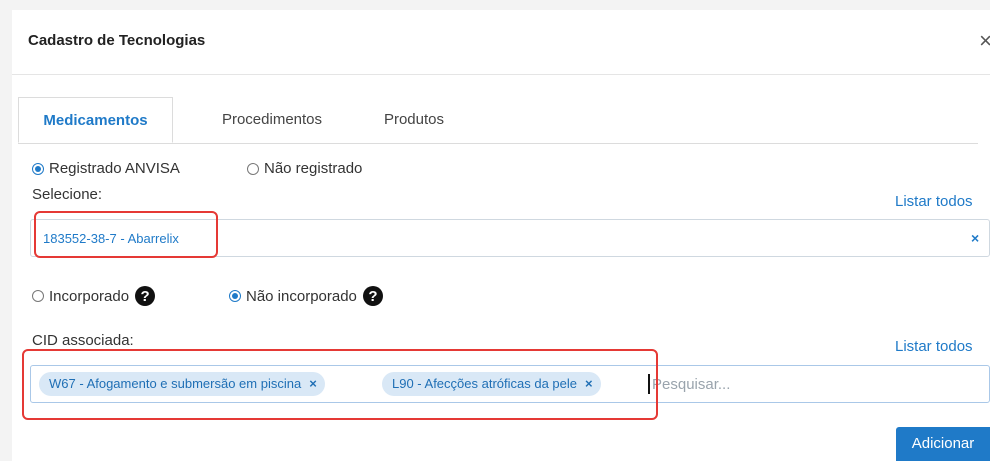 The image size is (990, 461). I want to click on radio-label: Incorporado, so click(89, 296).